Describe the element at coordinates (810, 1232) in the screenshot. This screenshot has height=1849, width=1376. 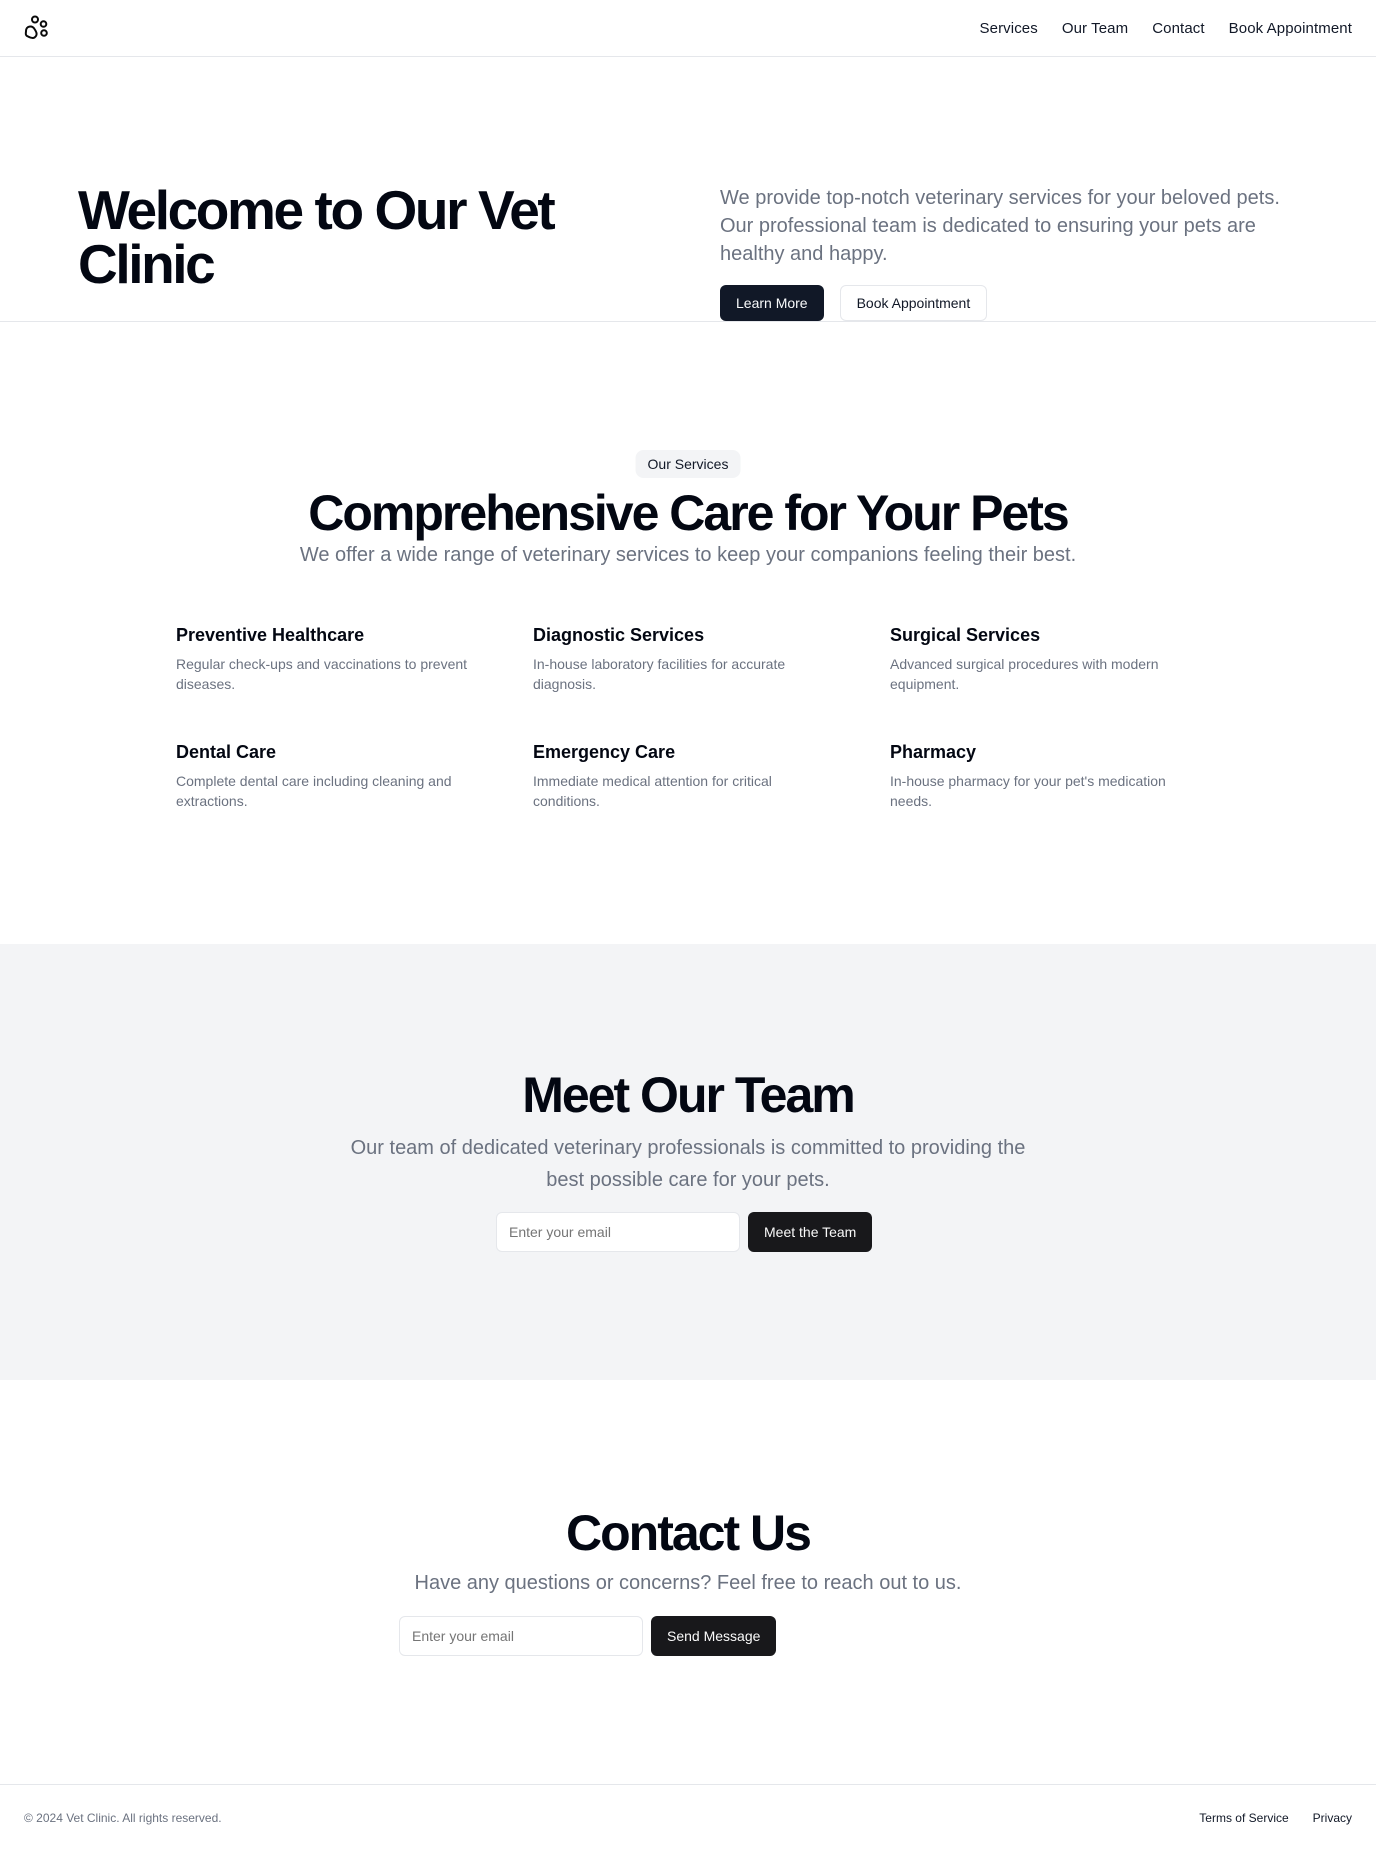
I see `meet-the-team-button: Meet the Team` at that location.